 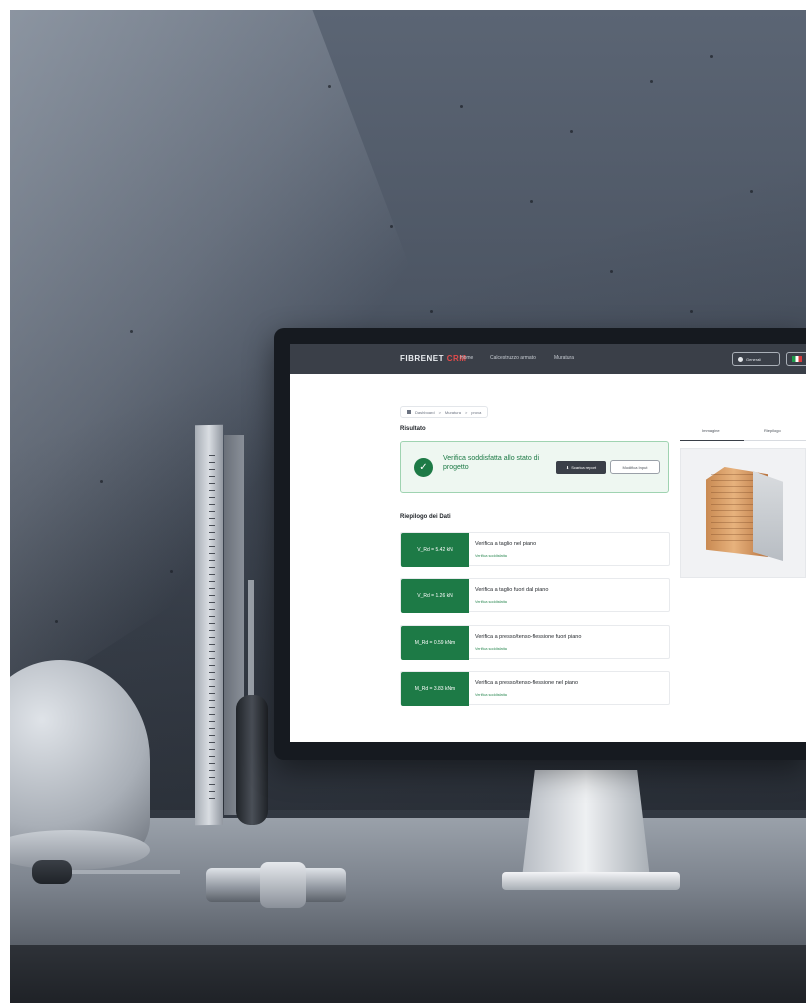 I want to click on user-icon, so click(x=740, y=359).